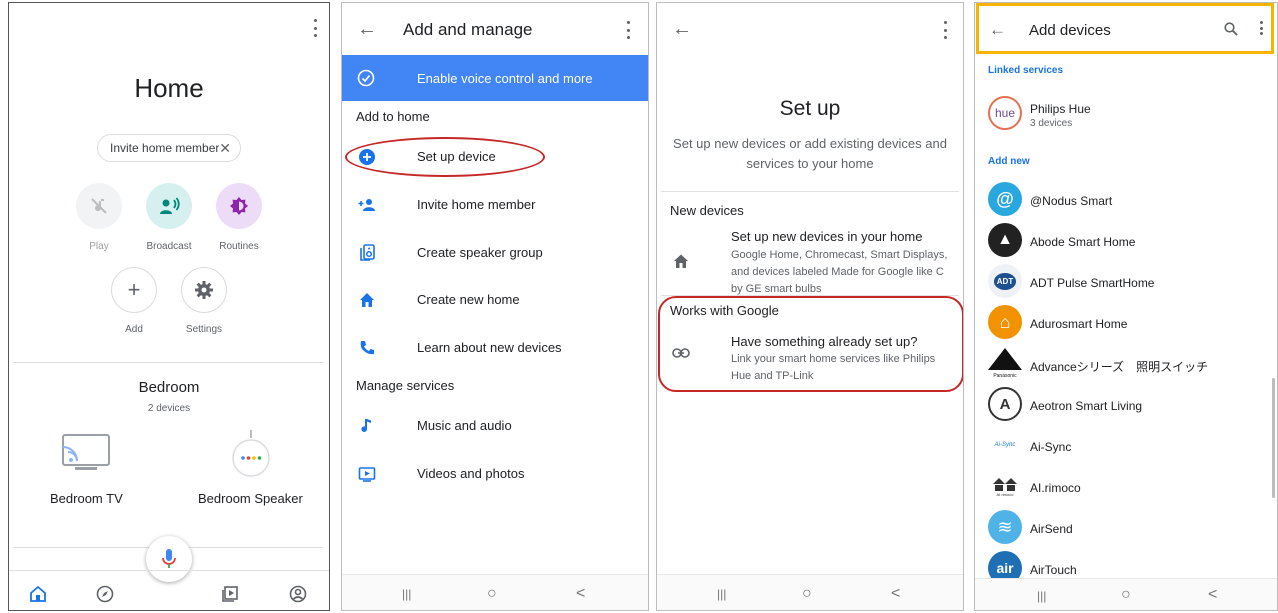  What do you see at coordinates (1125, 281) in the screenshot?
I see `service-item-adt-pulse: ADT ADT Pulse SmartHome` at bounding box center [1125, 281].